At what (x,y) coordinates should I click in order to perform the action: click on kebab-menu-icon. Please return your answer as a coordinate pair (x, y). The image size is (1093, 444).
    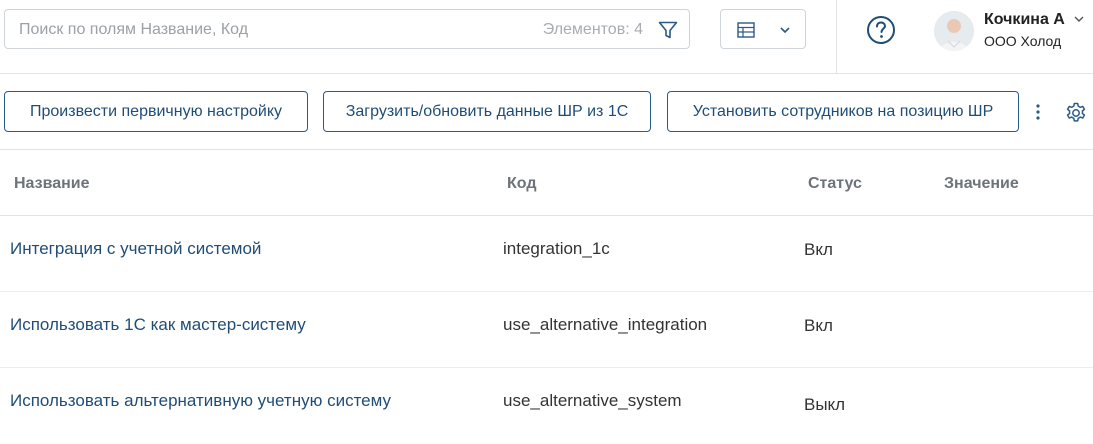
    Looking at the image, I should click on (1038, 112).